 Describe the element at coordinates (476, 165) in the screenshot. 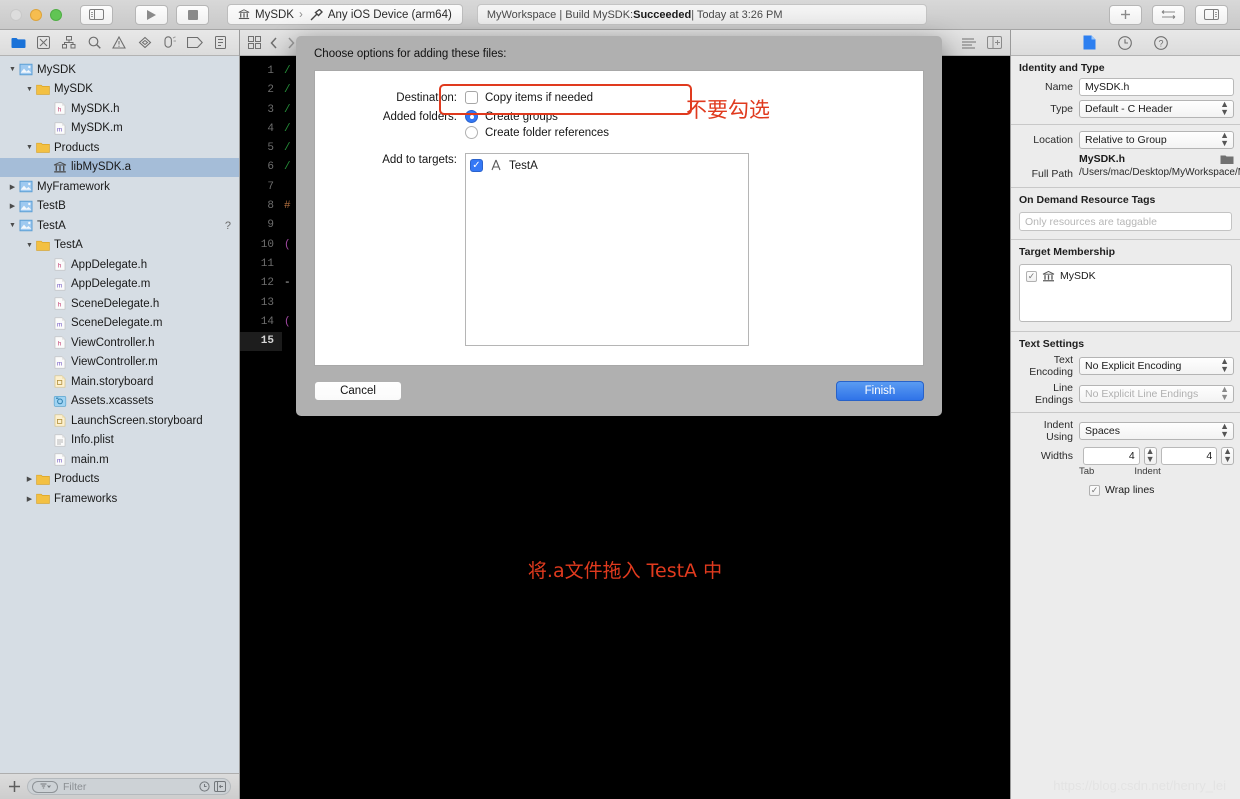

I see `target-checkbox: ✓` at that location.